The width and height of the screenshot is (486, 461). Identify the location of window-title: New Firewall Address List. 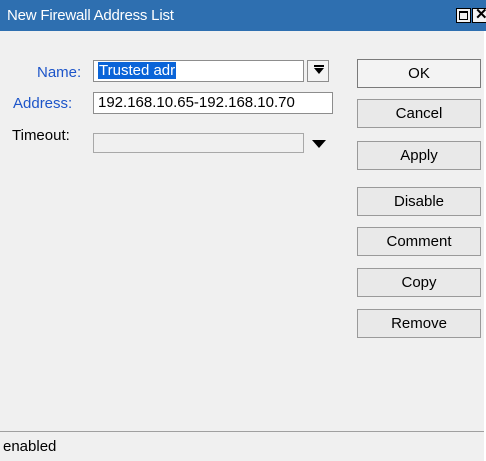
(90, 15).